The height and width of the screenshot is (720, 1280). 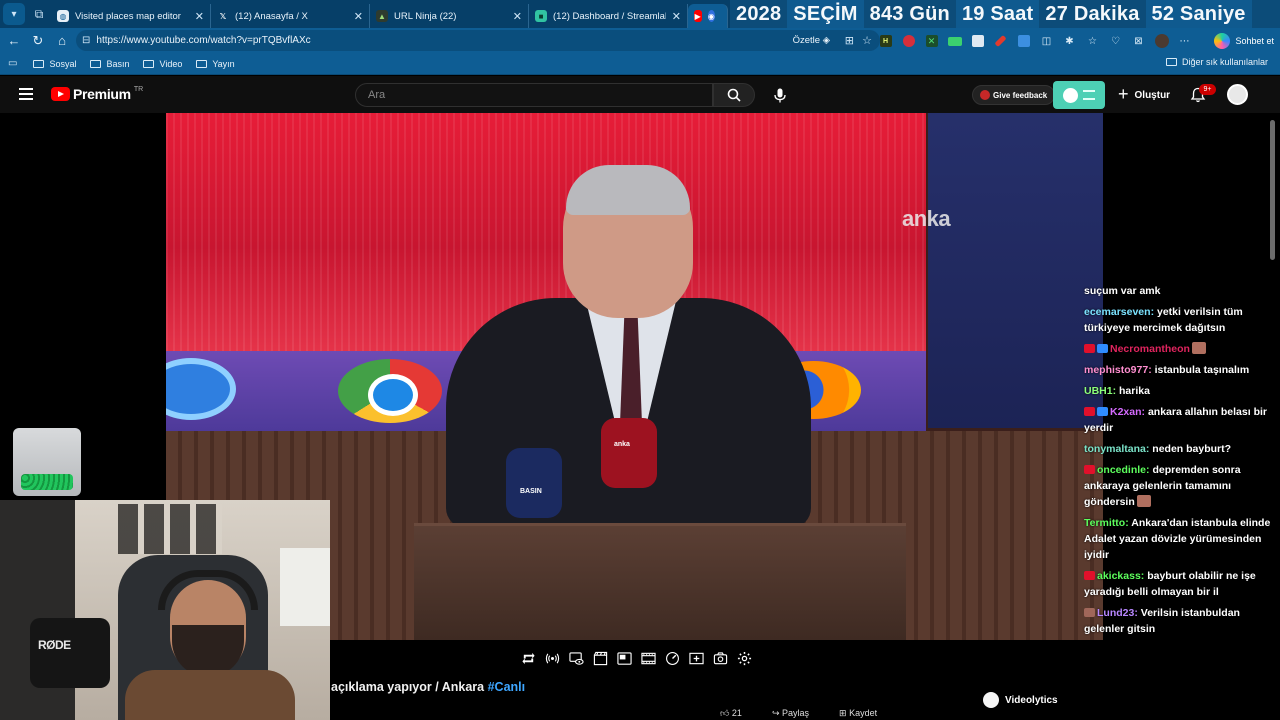 I want to click on save-button: ⊞ Kaydet, so click(x=858, y=713).